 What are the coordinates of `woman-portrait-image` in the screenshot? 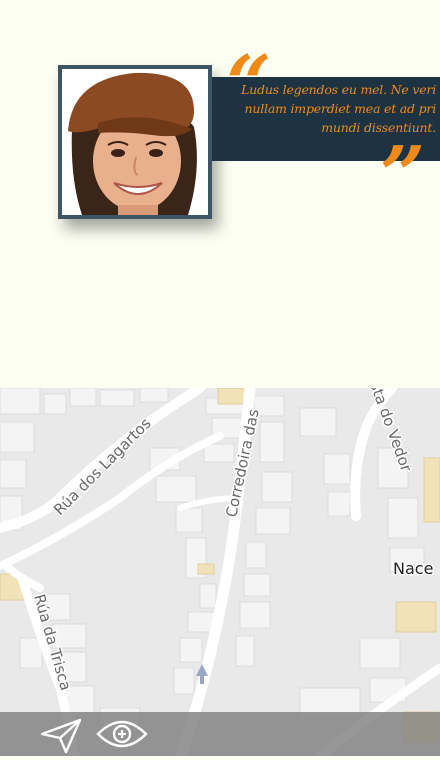 It's located at (135, 142).